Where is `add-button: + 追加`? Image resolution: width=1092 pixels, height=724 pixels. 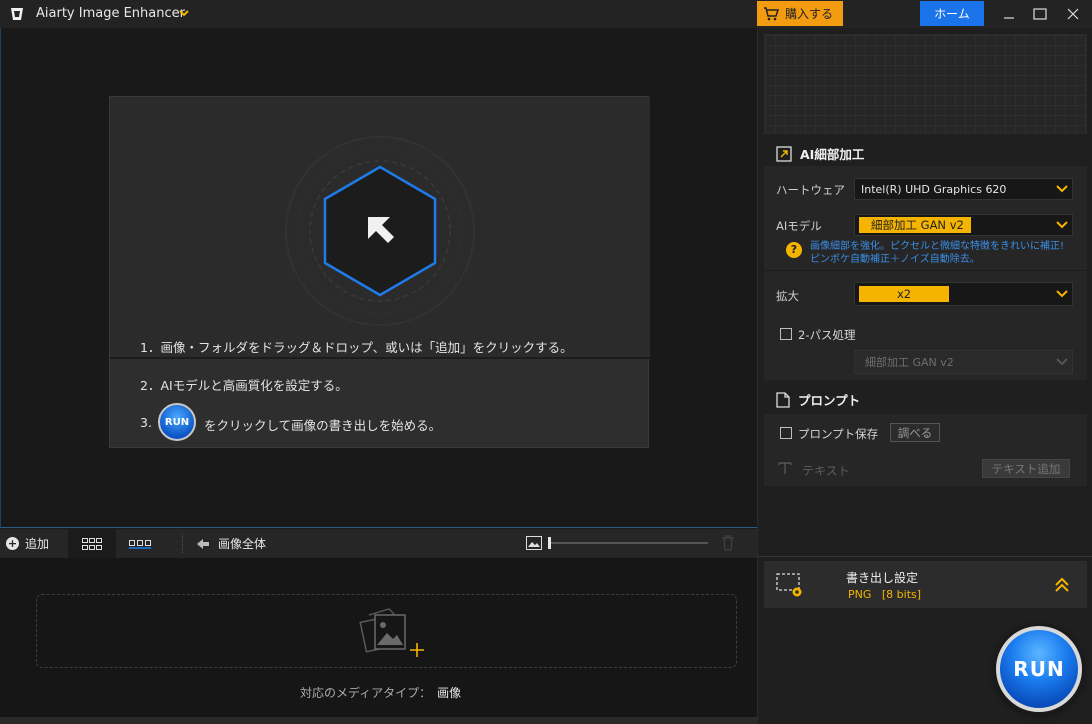
add-button: + 追加 is located at coordinates (34, 543).